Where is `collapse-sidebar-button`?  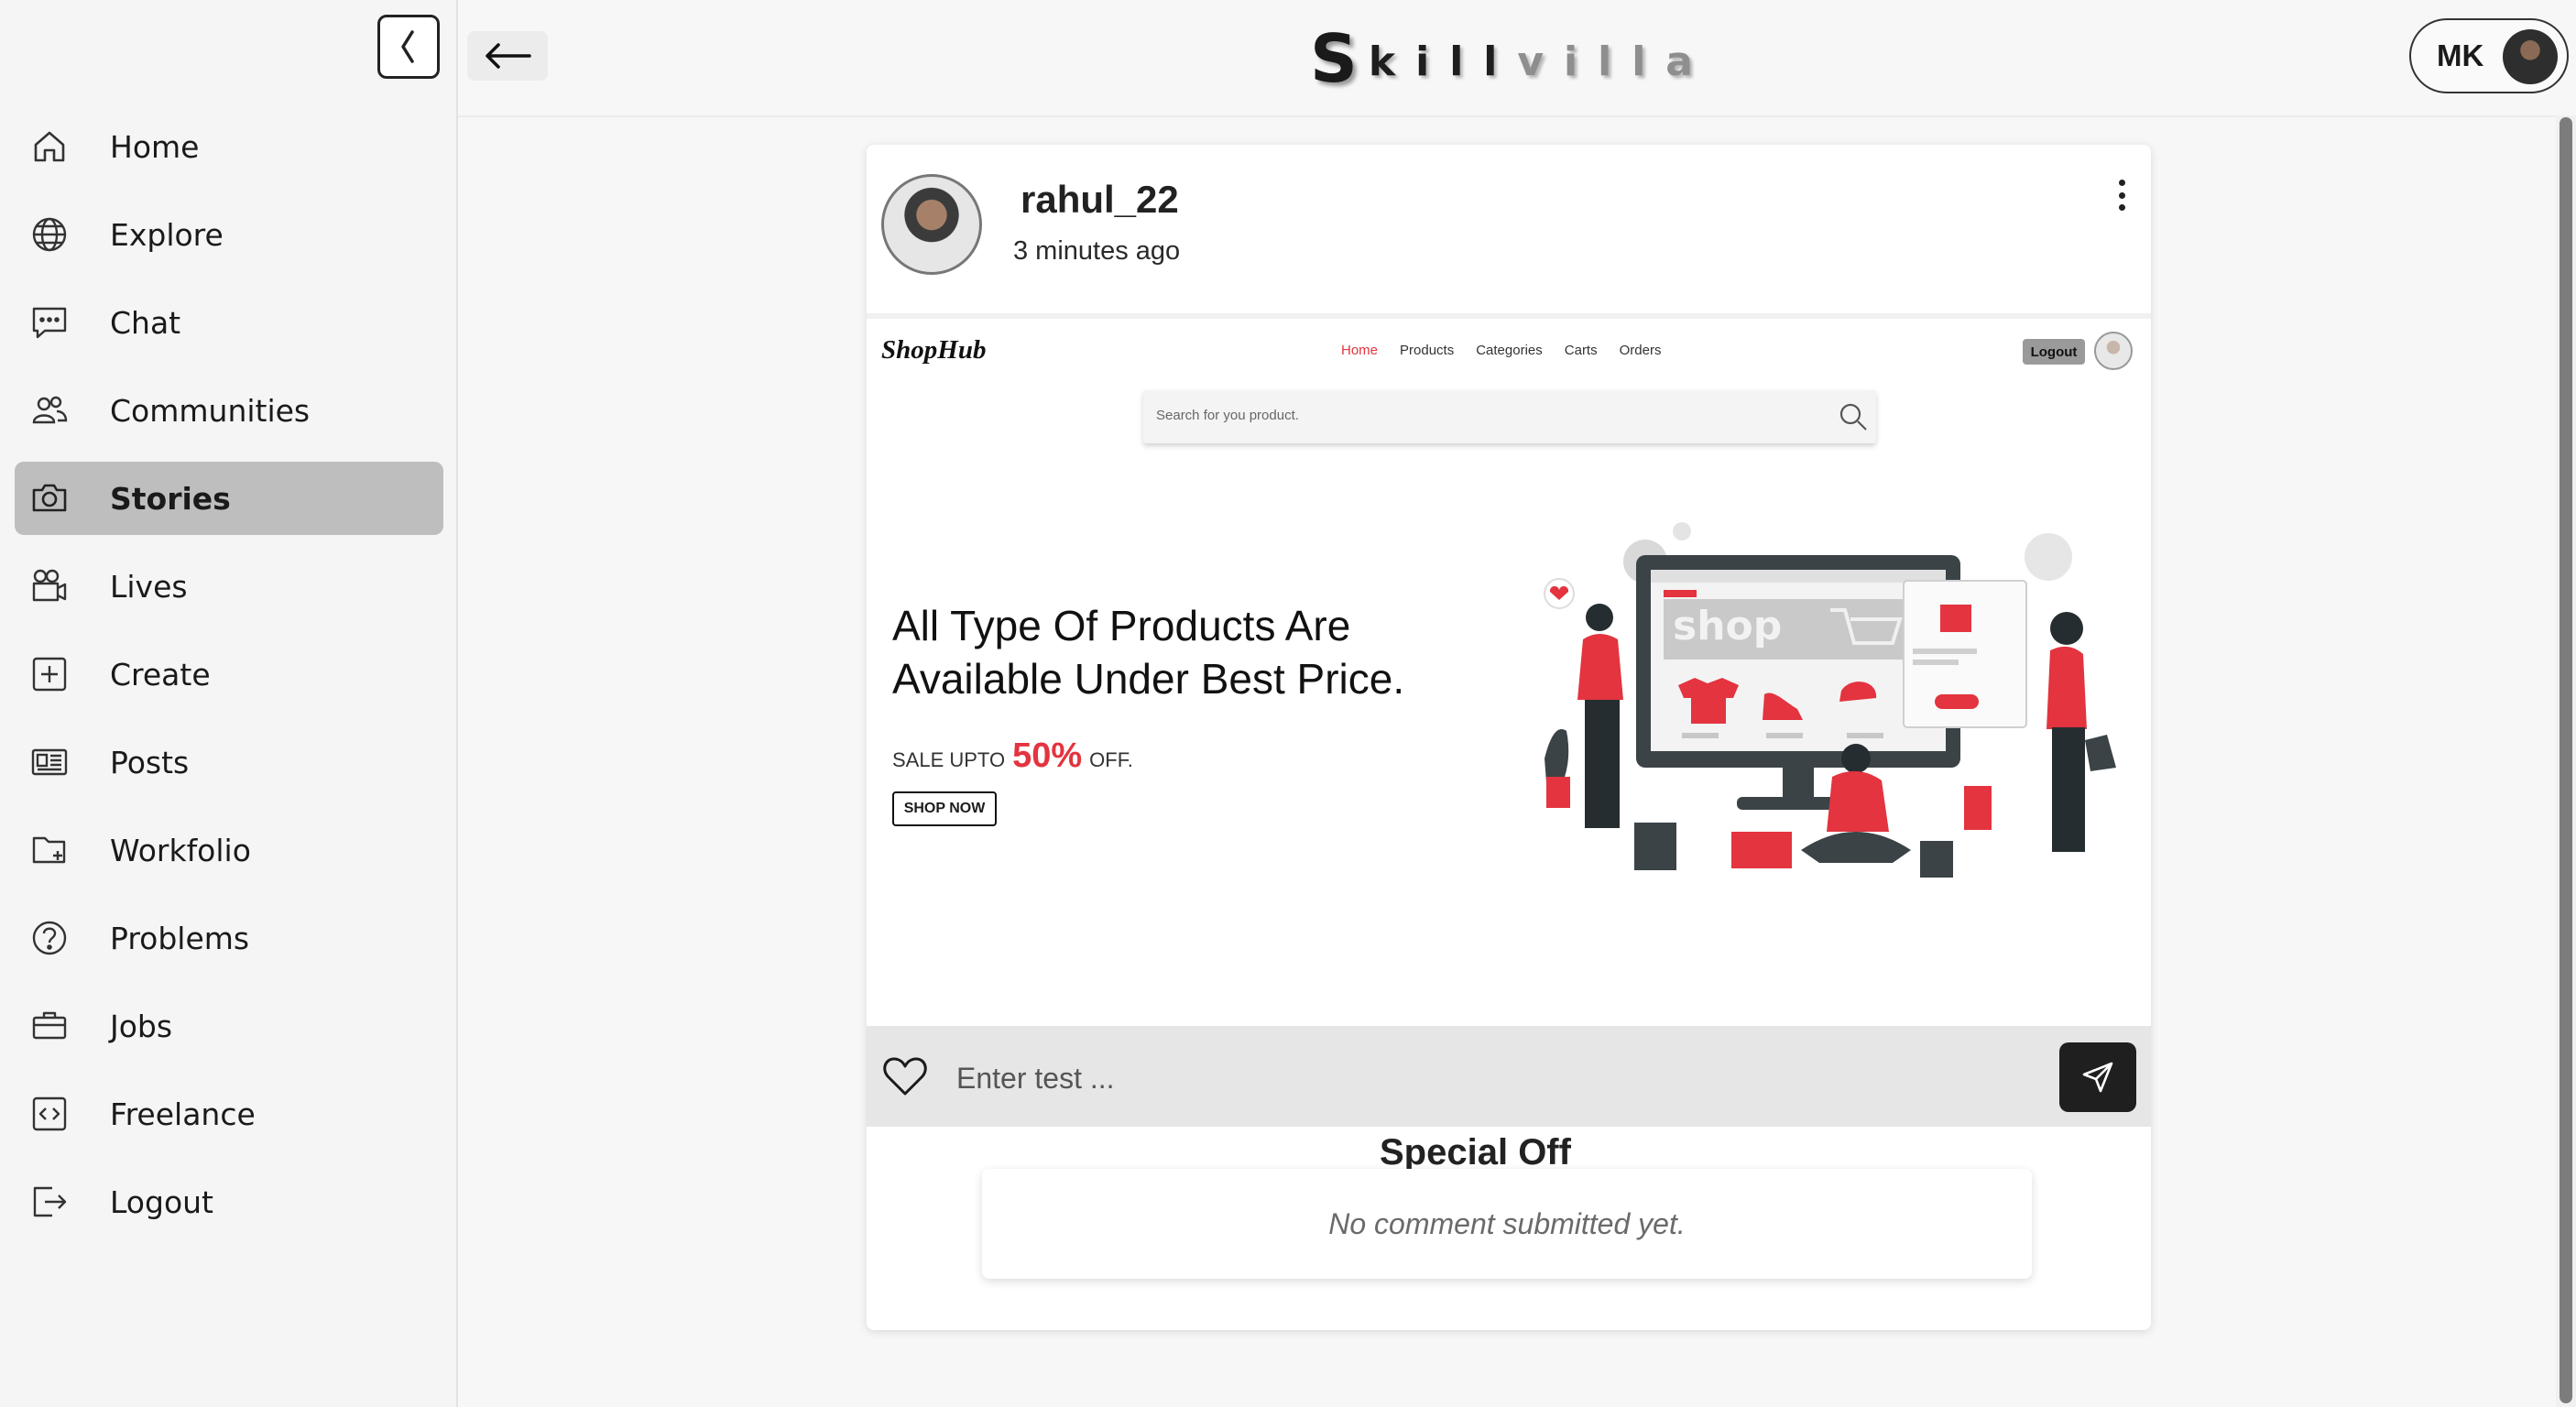
collapse-sidebar-button is located at coordinates (409, 47).